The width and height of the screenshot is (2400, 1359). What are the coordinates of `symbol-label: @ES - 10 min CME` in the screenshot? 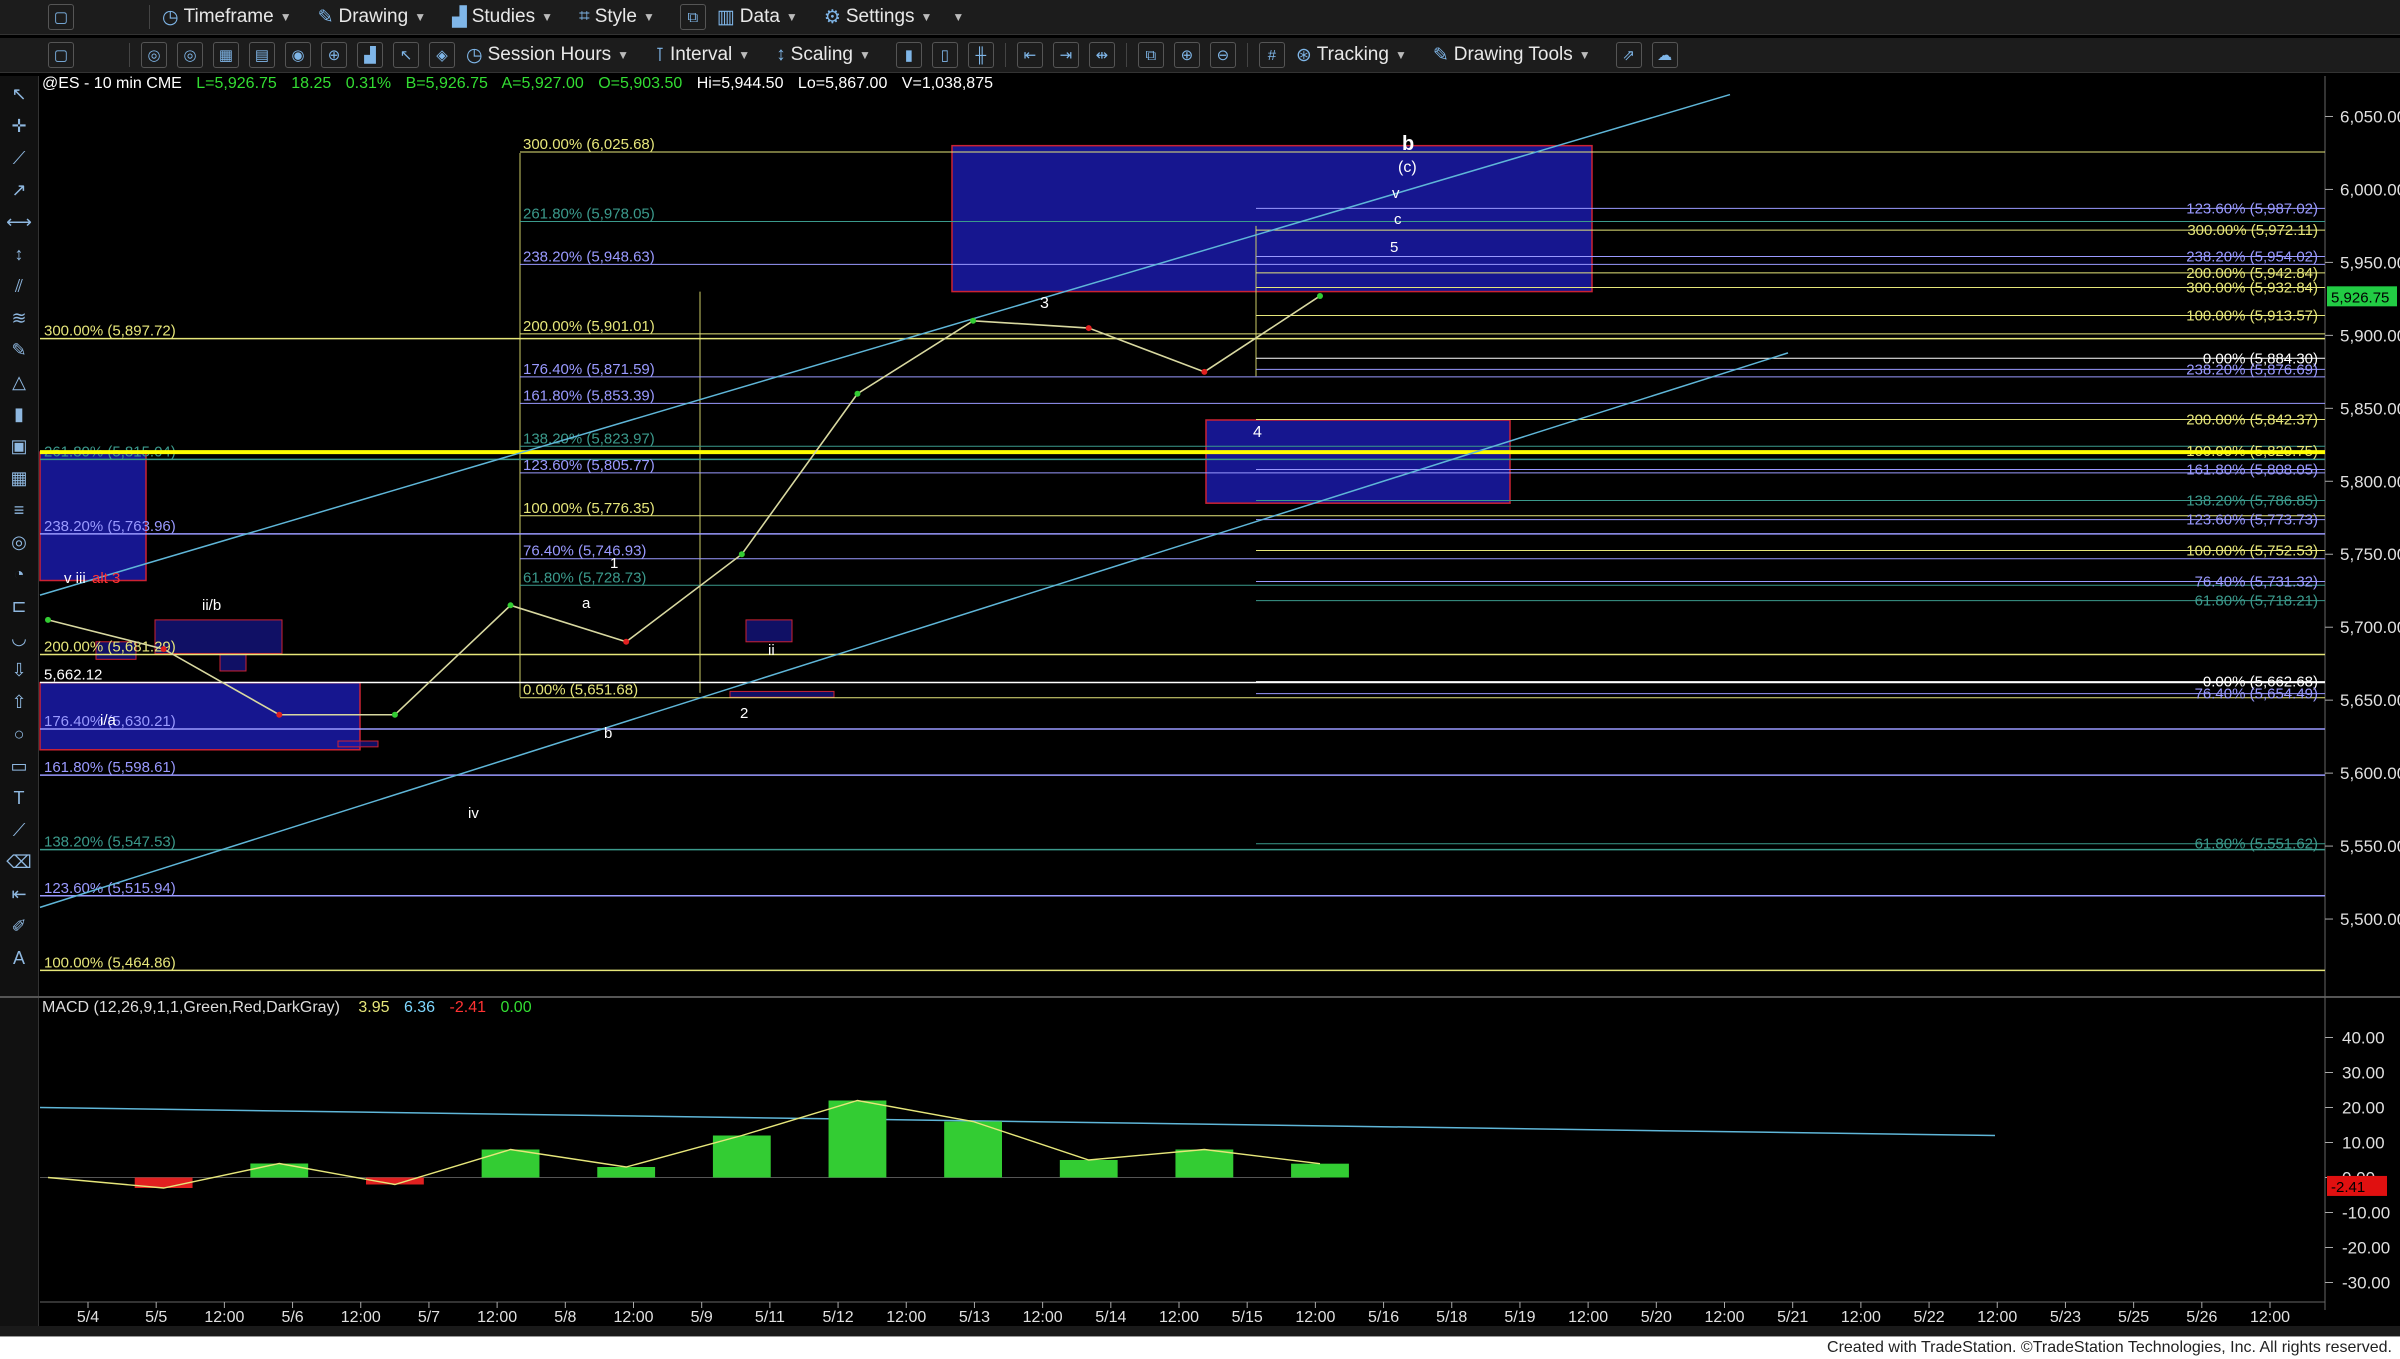 It's located at (112, 83).